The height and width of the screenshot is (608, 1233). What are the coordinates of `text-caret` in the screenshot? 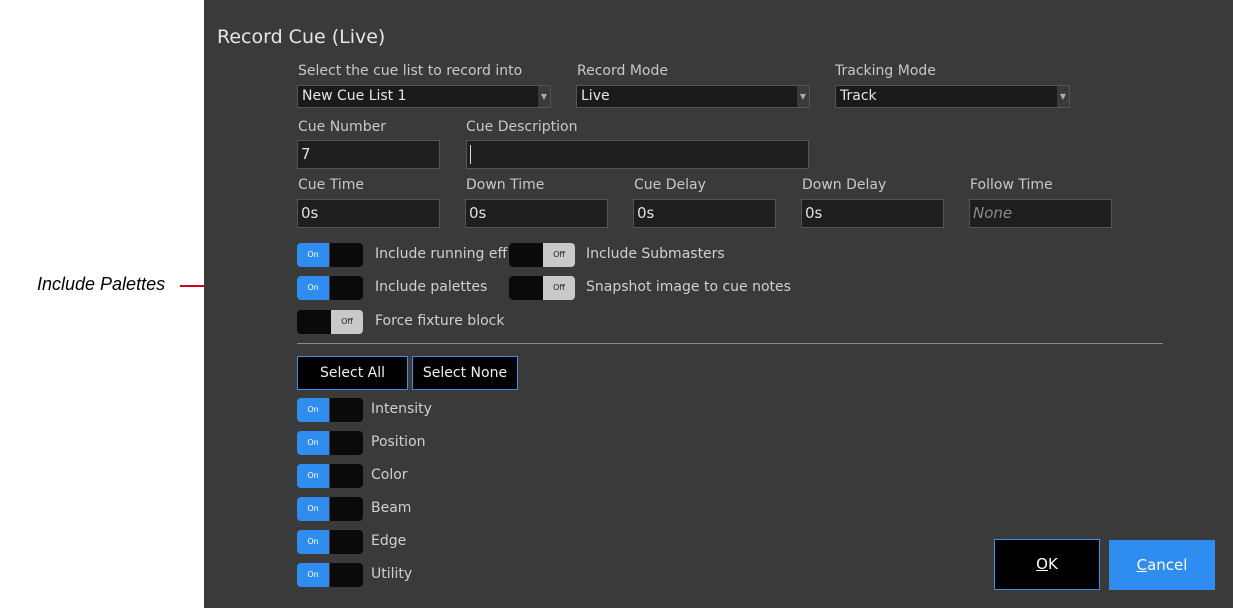 It's located at (470, 154).